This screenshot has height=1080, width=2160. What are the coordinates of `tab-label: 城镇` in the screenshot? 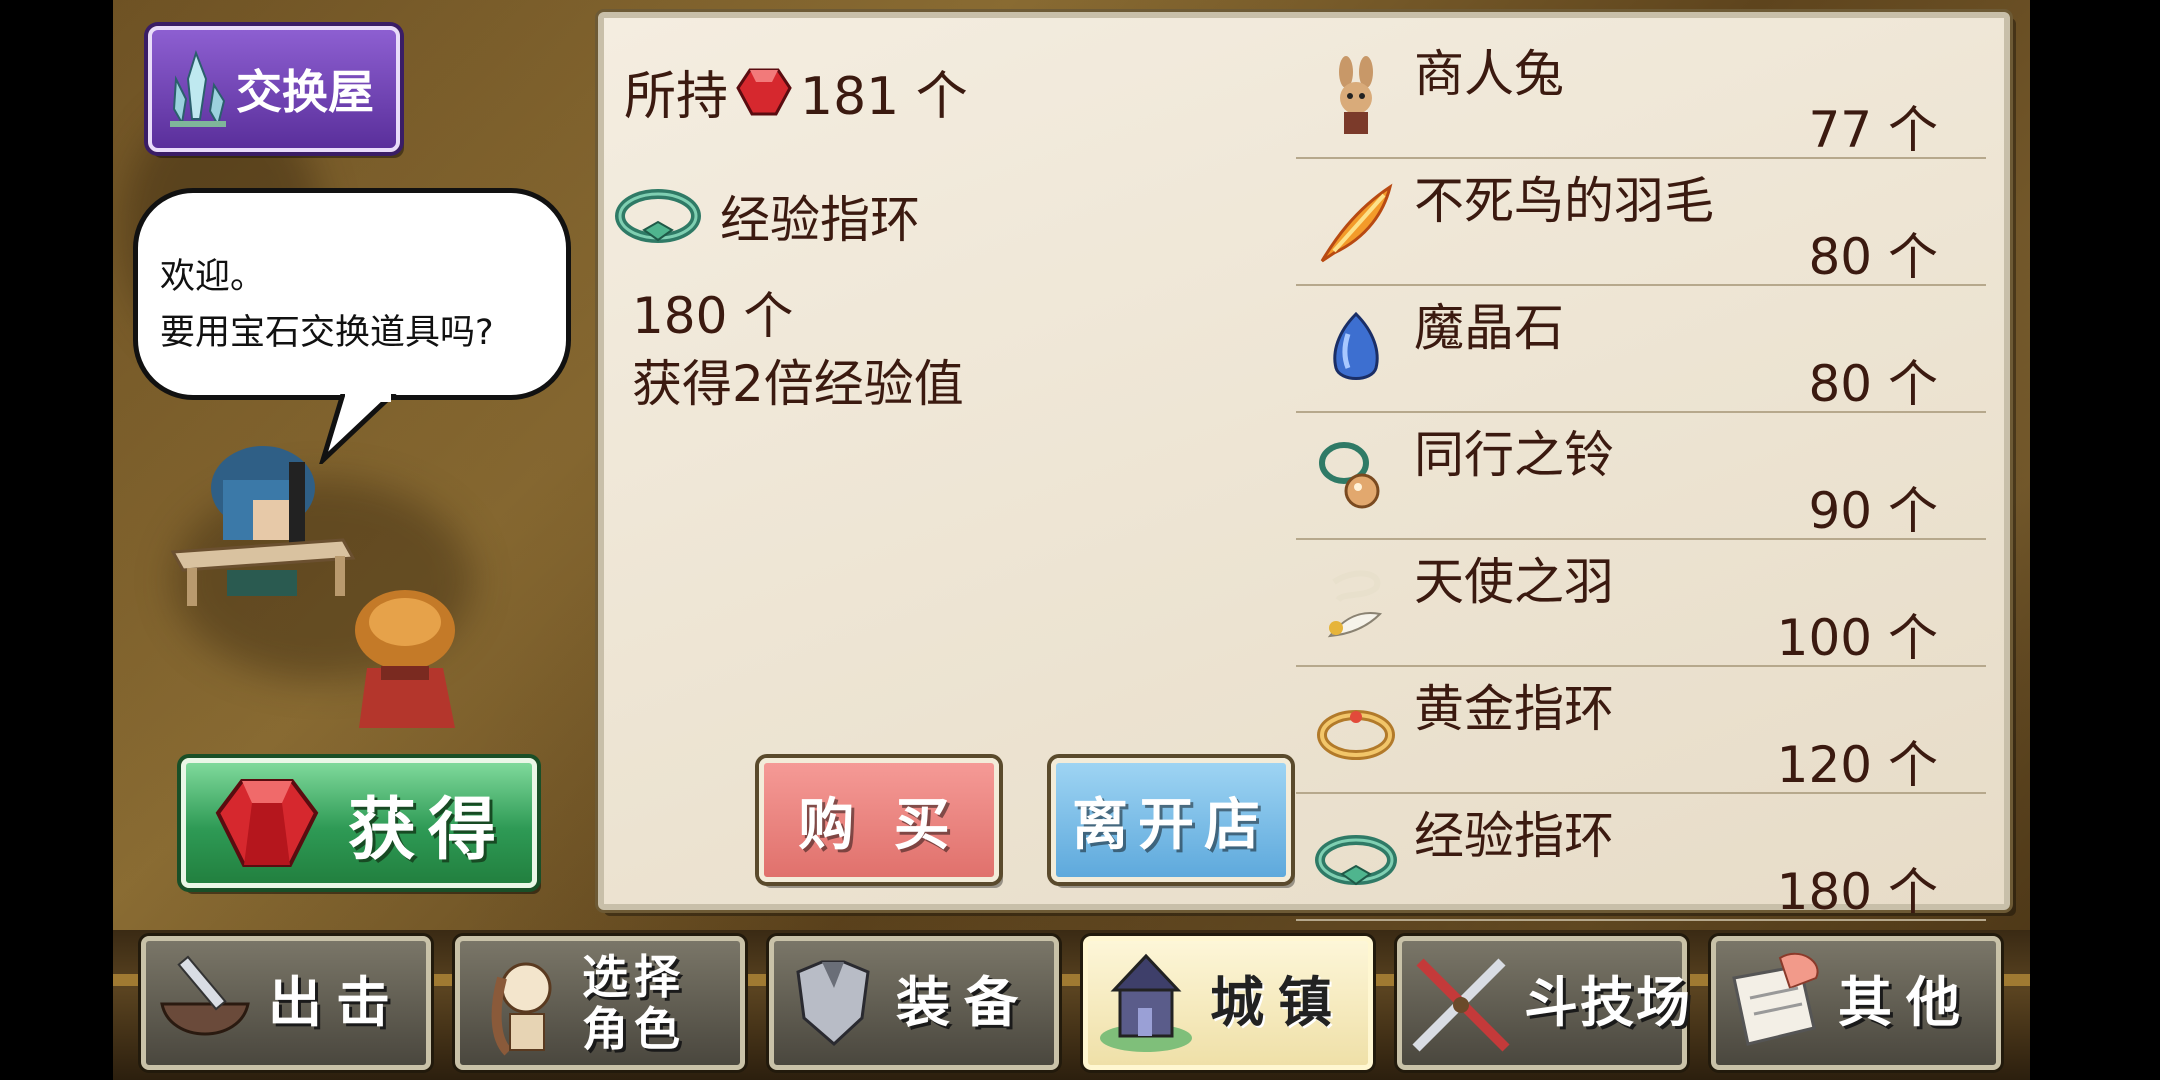 It's located at (1278, 1002).